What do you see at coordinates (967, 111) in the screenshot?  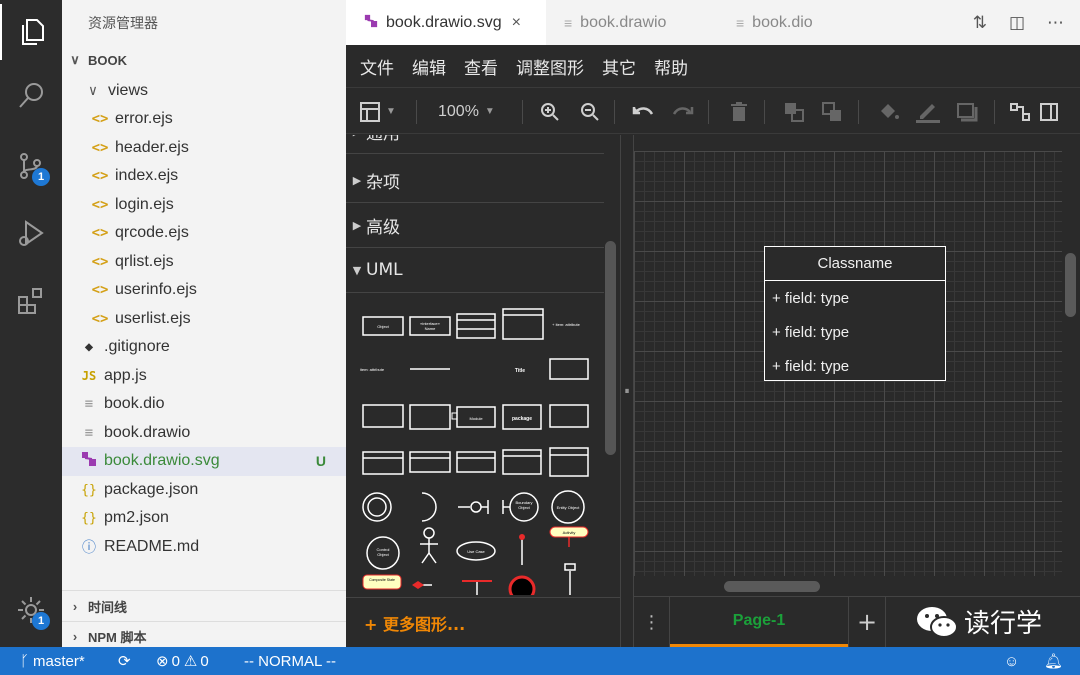 I see `shadow-icon` at bounding box center [967, 111].